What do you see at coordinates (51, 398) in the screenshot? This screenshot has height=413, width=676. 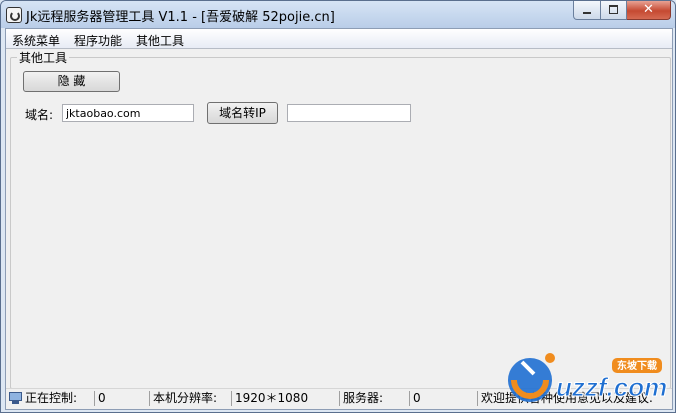 I see `status-controlling-label: 正在控制:` at bounding box center [51, 398].